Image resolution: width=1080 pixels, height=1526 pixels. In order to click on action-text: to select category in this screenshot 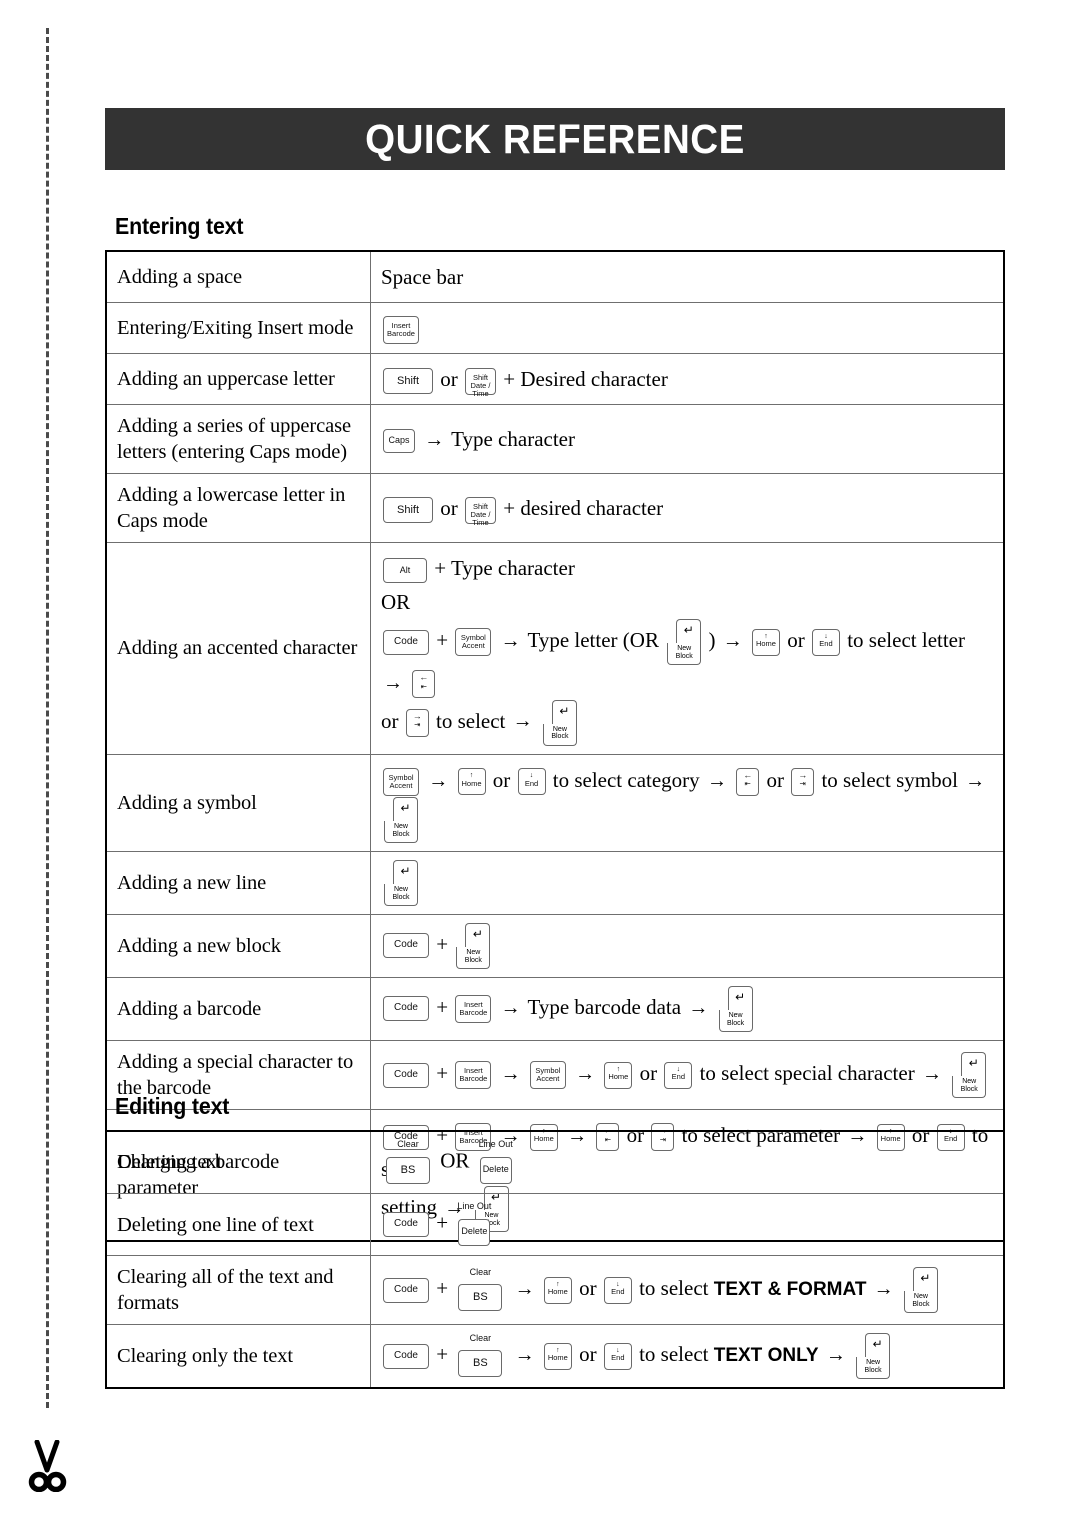, I will do `click(626, 779)`.